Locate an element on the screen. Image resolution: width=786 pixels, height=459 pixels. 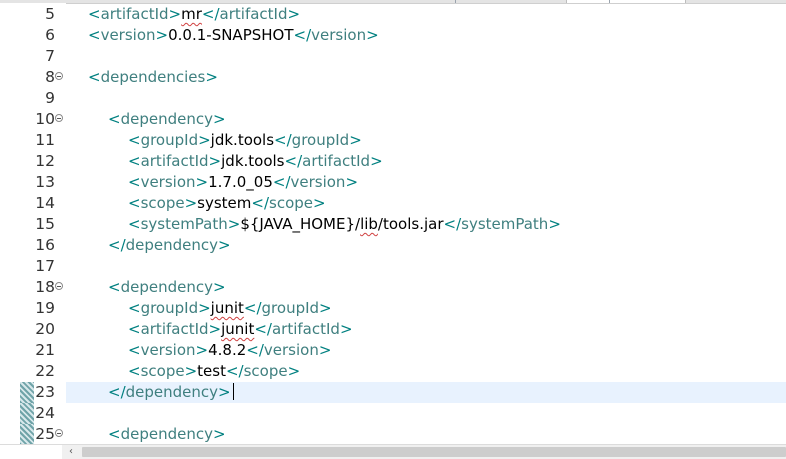
xml-text-value: lib is located at coordinates (369, 224).